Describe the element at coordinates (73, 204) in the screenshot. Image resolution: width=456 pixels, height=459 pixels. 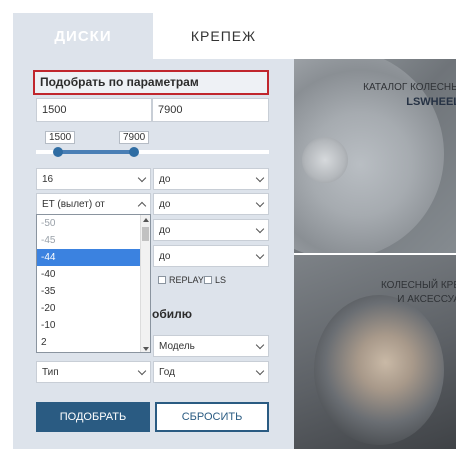
I see `et-from-value: ET (вылет) от` at that location.